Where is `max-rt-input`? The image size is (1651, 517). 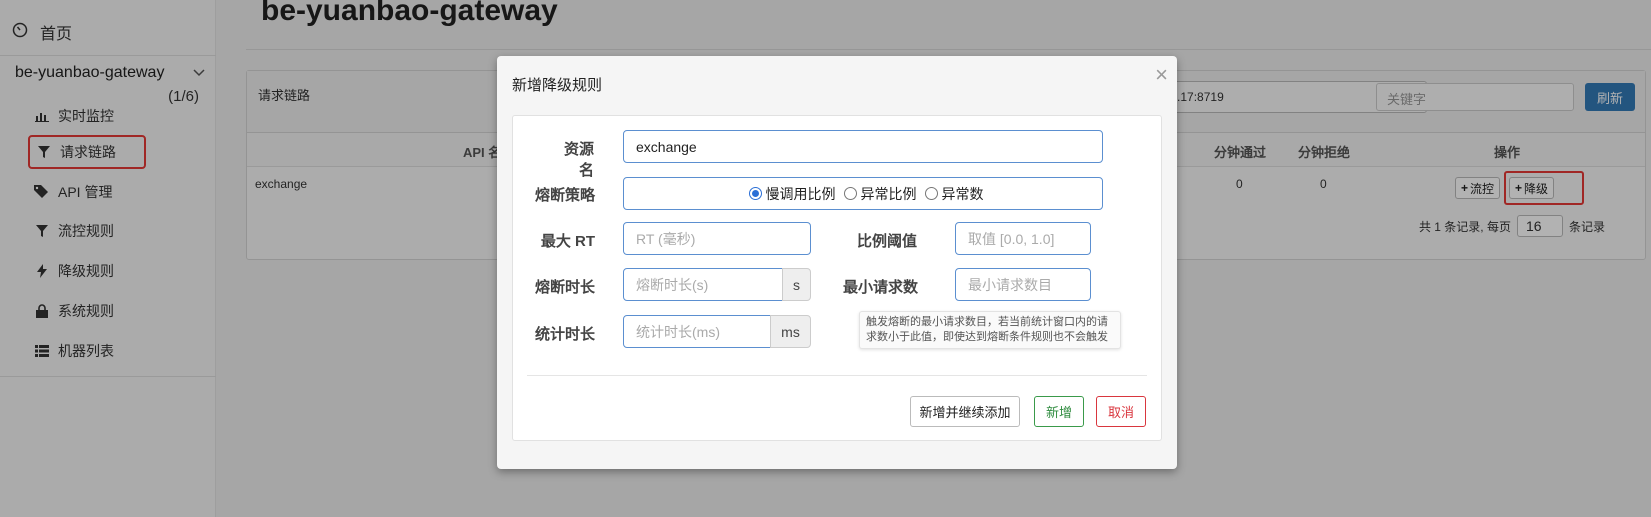
max-rt-input is located at coordinates (717, 238).